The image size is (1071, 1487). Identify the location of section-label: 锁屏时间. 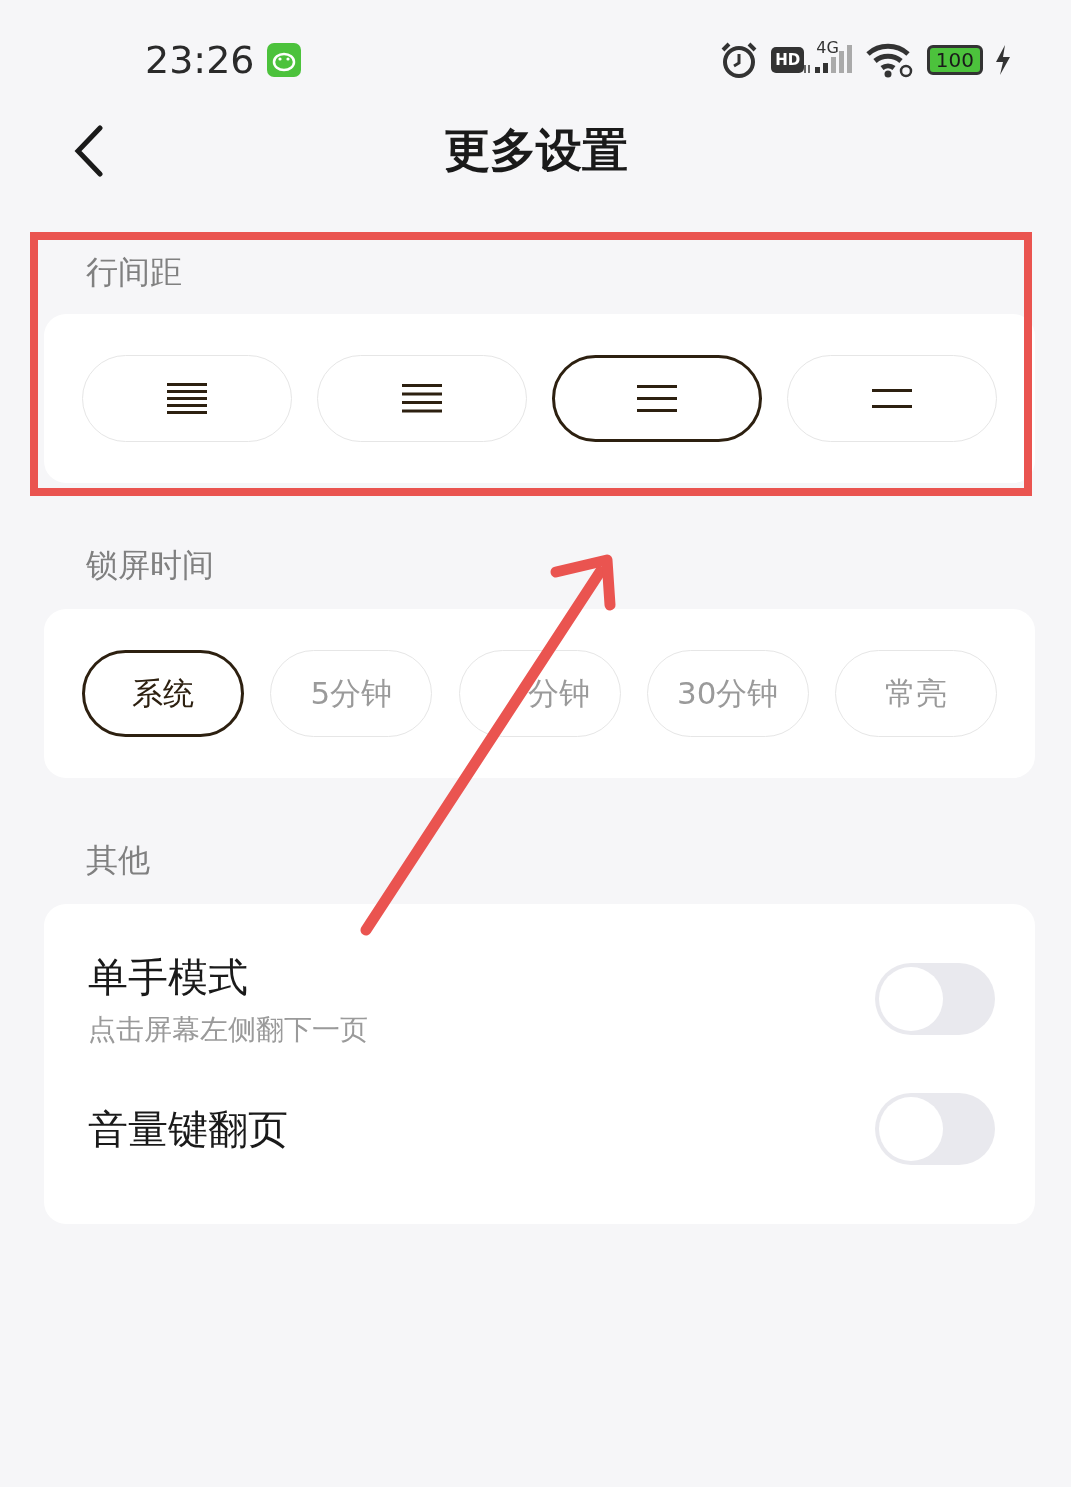
(150, 565).